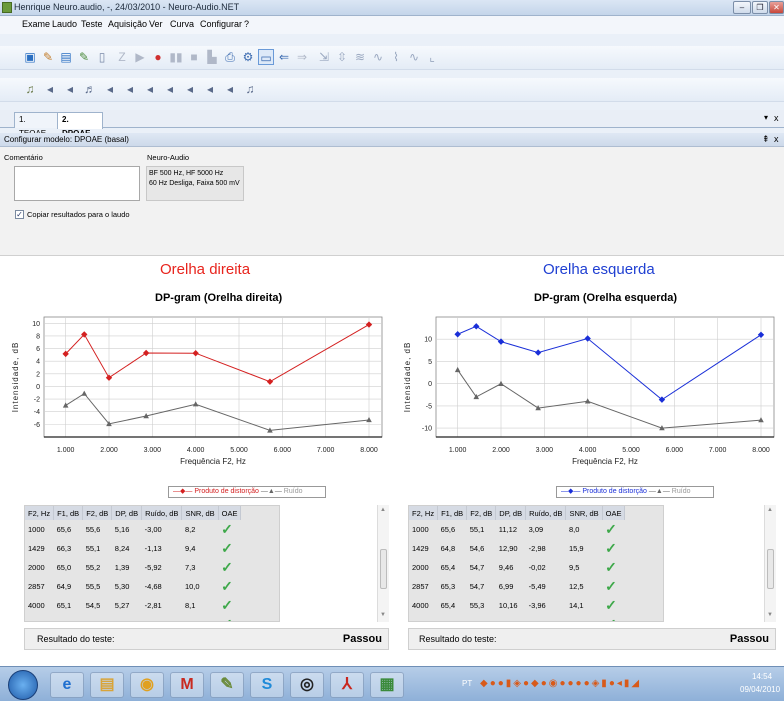 The width and height of the screenshot is (784, 701). What do you see at coordinates (133, 567) in the screenshot?
I see `table-row: 2000 65,0 55,2 1,39 -5,92 7,3 ✓` at bounding box center [133, 567].